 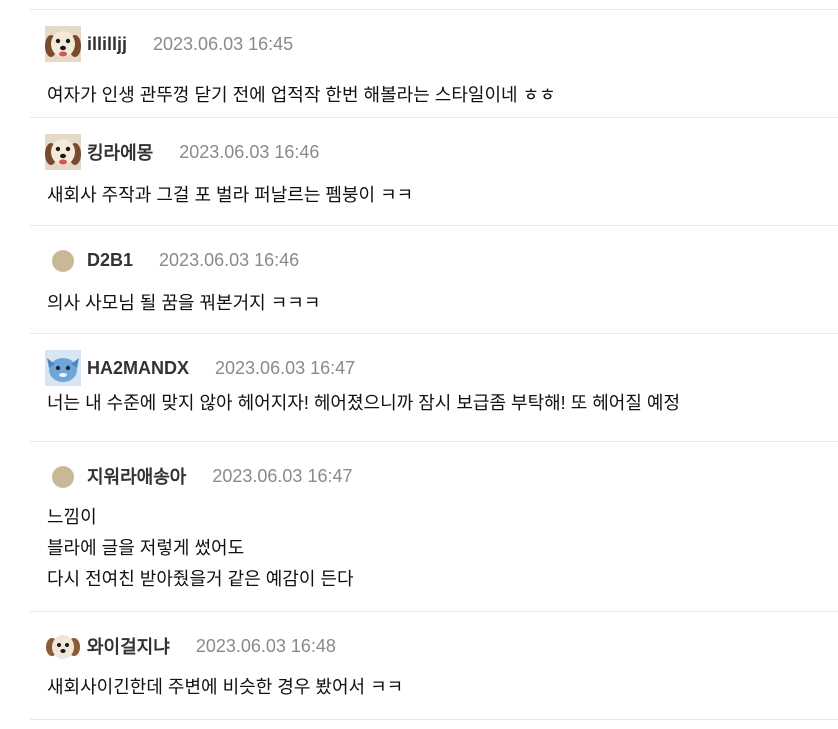 I want to click on comment-nickname: 지워라애송아, so click(x=136, y=476).